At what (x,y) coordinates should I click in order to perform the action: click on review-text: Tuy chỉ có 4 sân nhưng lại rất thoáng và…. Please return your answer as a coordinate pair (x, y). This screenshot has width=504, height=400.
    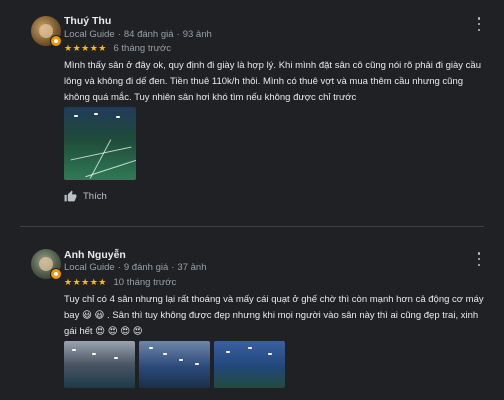
    Looking at the image, I should click on (274, 315).